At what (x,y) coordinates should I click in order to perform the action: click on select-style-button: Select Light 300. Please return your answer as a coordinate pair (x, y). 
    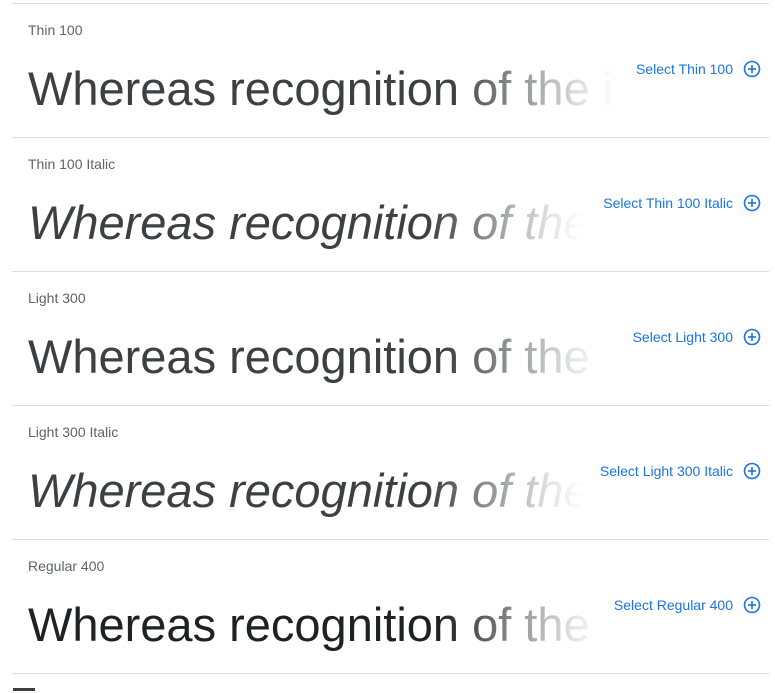
    Looking at the image, I should click on (697, 337).